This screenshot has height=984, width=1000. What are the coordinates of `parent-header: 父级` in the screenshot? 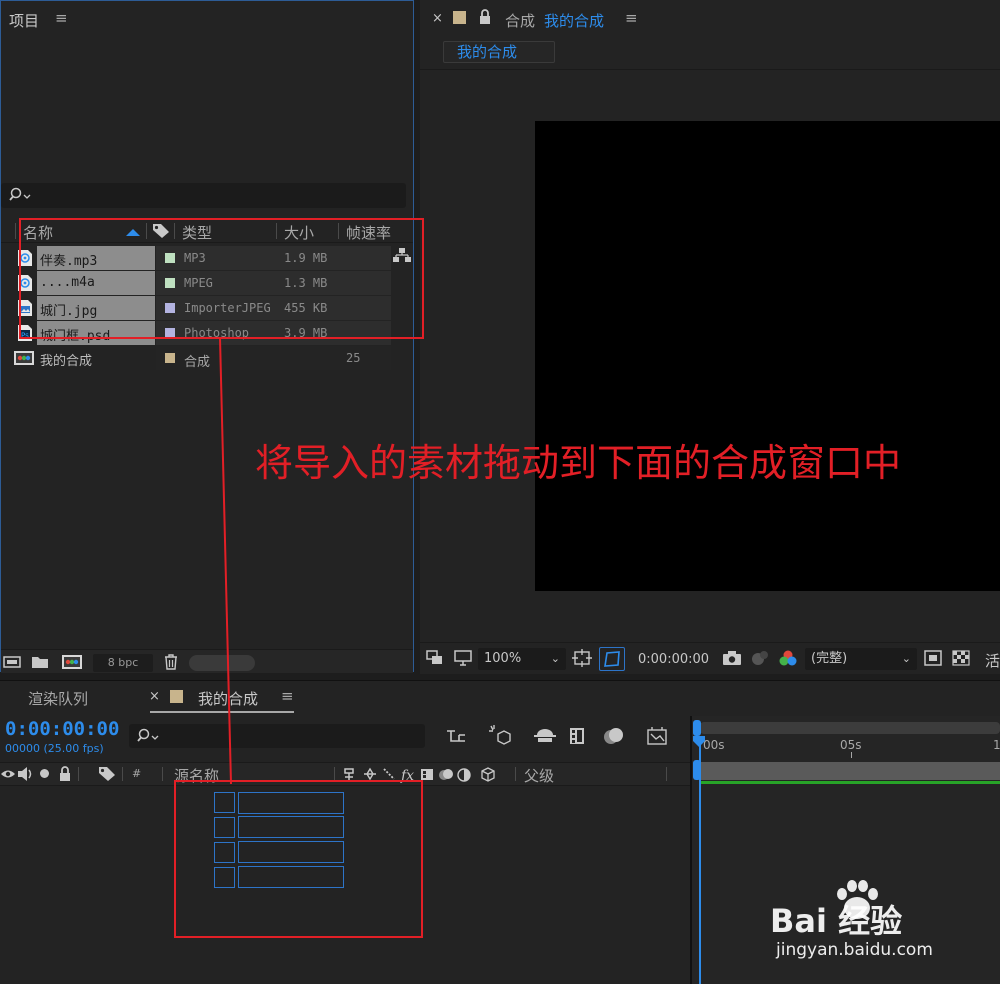 It's located at (539, 775).